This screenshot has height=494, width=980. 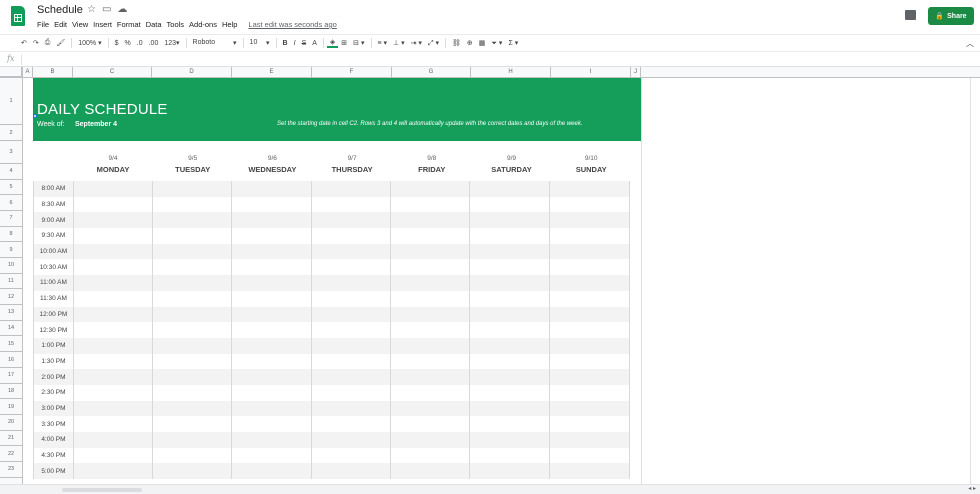 What do you see at coordinates (970, 43) in the screenshot?
I see `collapse-menu-icon: ︿` at bounding box center [970, 43].